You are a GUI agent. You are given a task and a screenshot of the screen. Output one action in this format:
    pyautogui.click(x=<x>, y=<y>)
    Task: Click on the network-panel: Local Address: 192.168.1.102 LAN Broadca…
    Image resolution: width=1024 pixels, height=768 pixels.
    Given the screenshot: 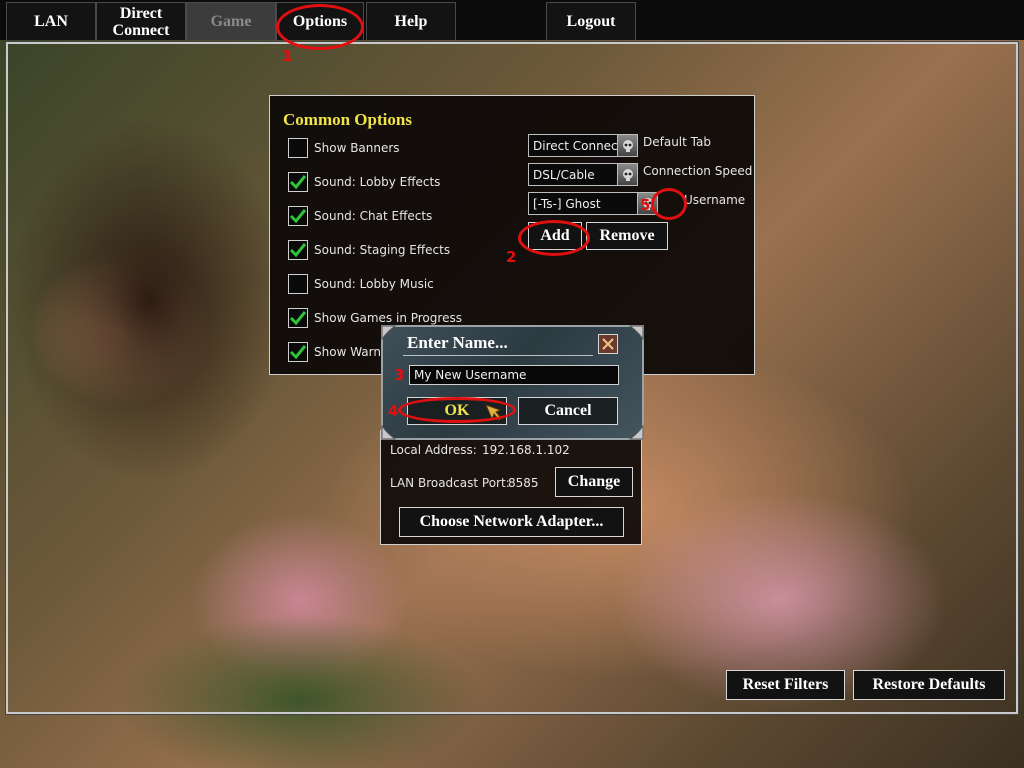 What is the action you would take?
    pyautogui.click(x=511, y=487)
    